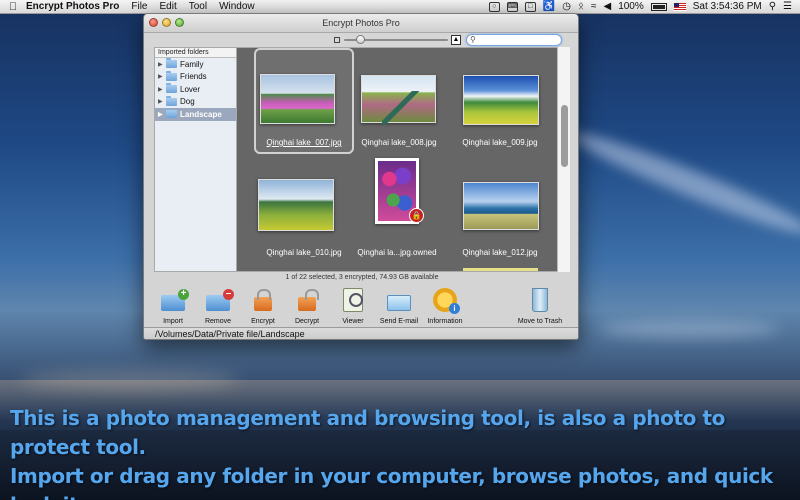 The width and height of the screenshot is (800, 500). Describe the element at coordinates (540, 300) in the screenshot. I see `trash-icon` at that location.